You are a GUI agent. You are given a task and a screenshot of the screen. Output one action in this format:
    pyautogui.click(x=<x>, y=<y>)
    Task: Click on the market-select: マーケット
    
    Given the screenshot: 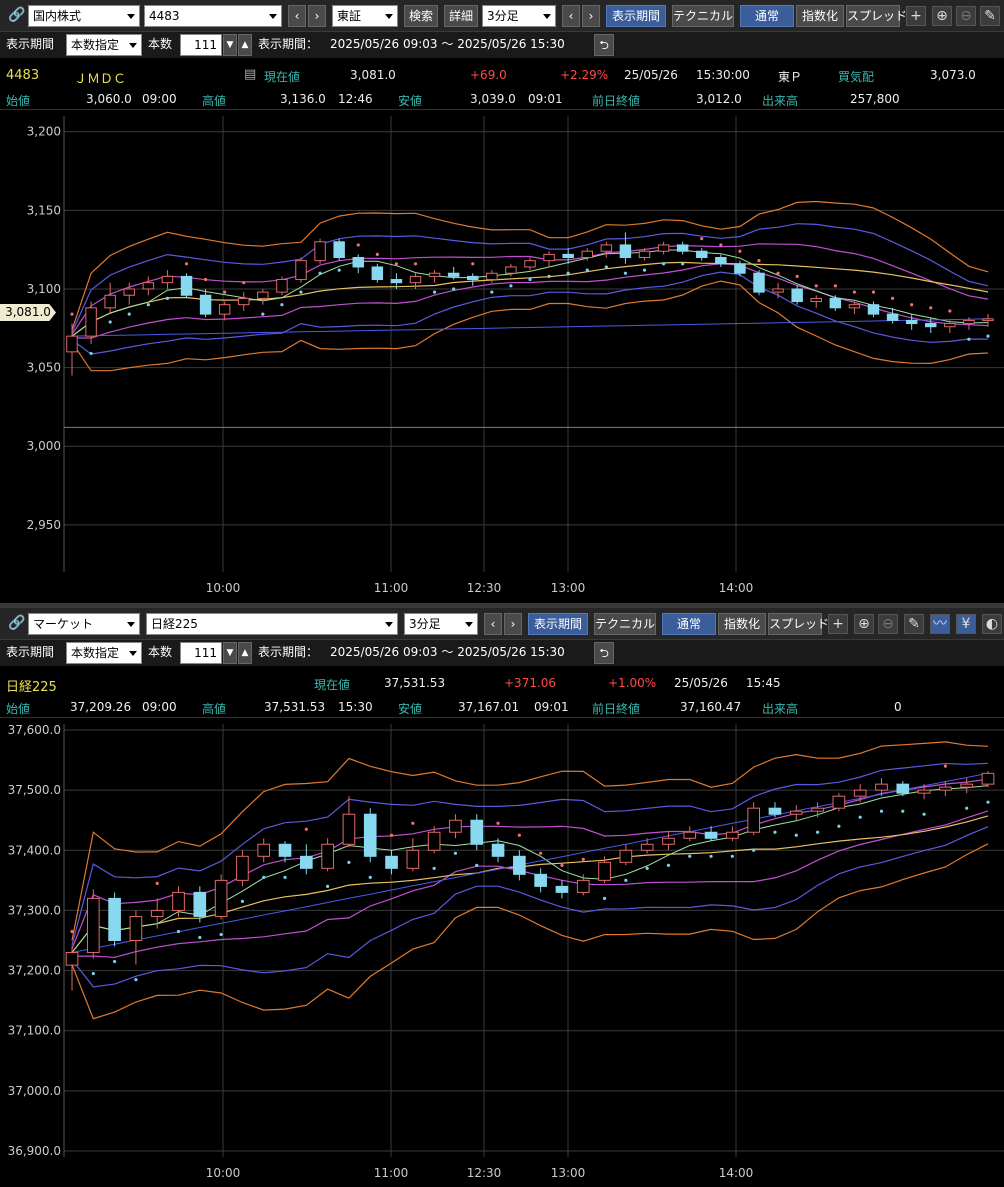 What is the action you would take?
    pyautogui.click(x=84, y=624)
    